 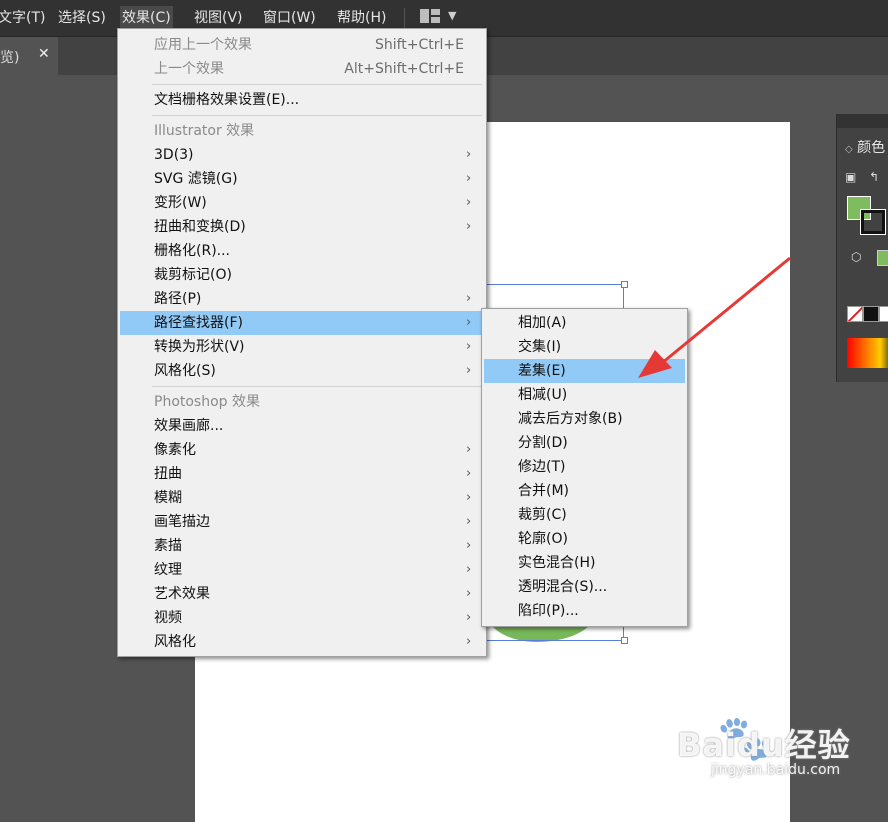 I want to click on menu-item-svg-filters: SVG 滤镜(G) ›, so click(x=302, y=179).